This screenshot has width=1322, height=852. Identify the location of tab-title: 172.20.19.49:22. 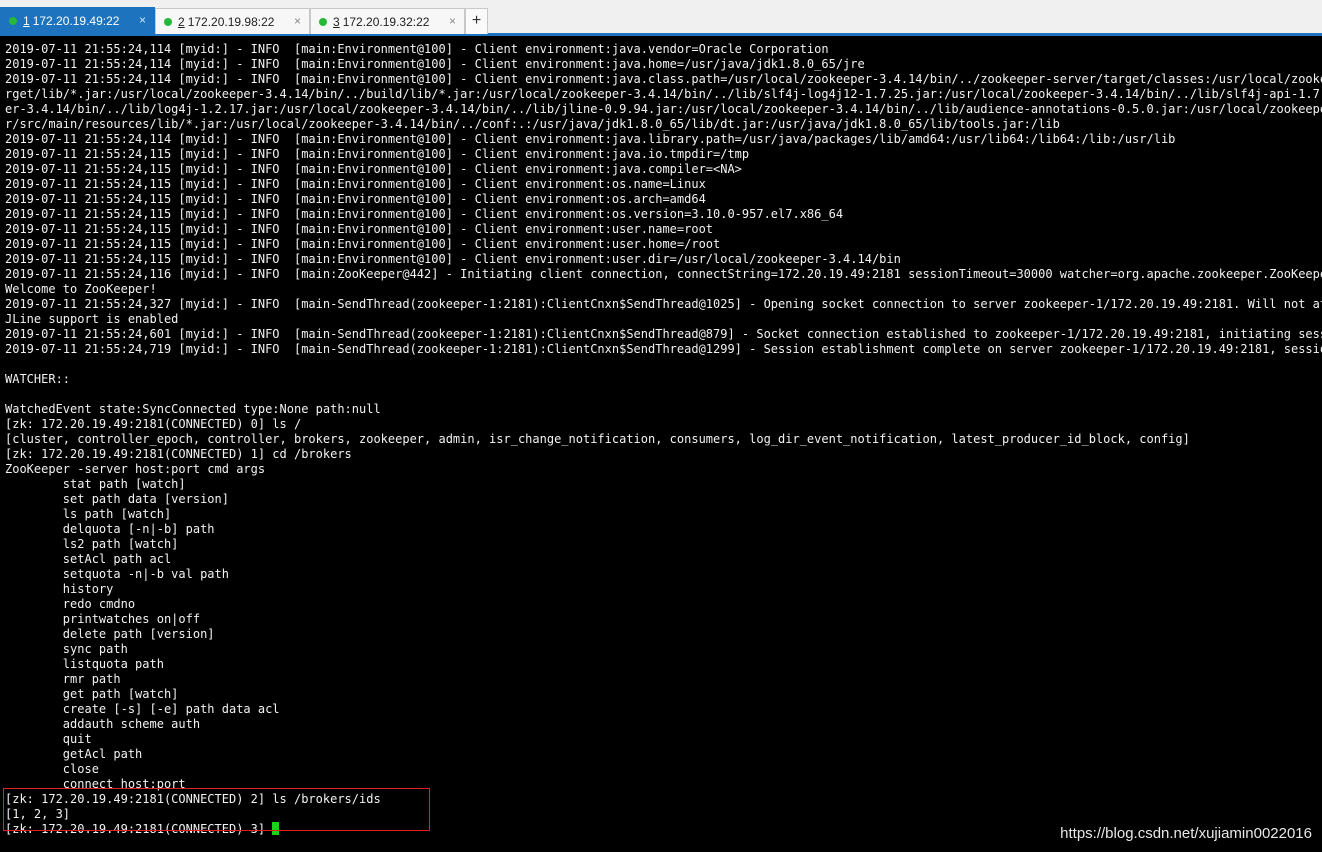
(76, 21).